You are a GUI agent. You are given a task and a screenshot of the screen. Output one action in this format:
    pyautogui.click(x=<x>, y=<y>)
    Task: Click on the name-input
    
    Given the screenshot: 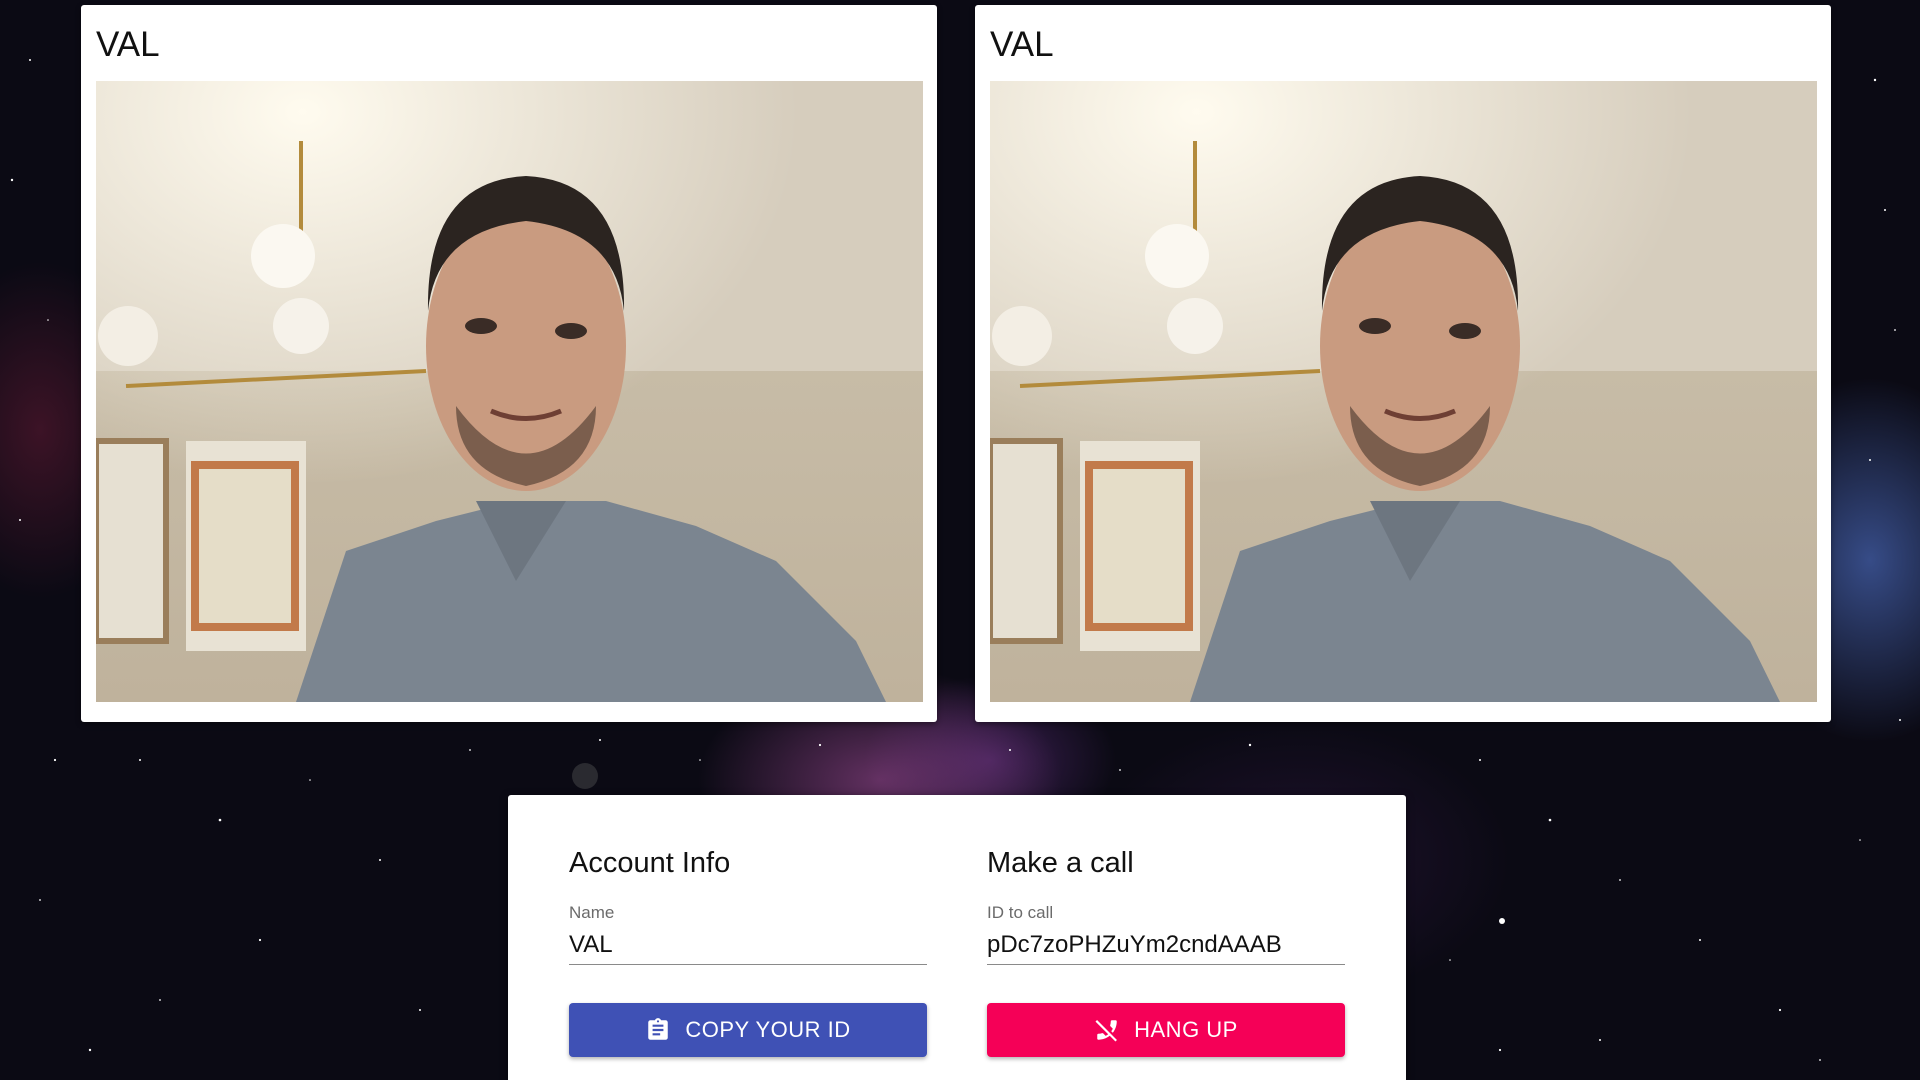 What is the action you would take?
    pyautogui.click(x=748, y=945)
    